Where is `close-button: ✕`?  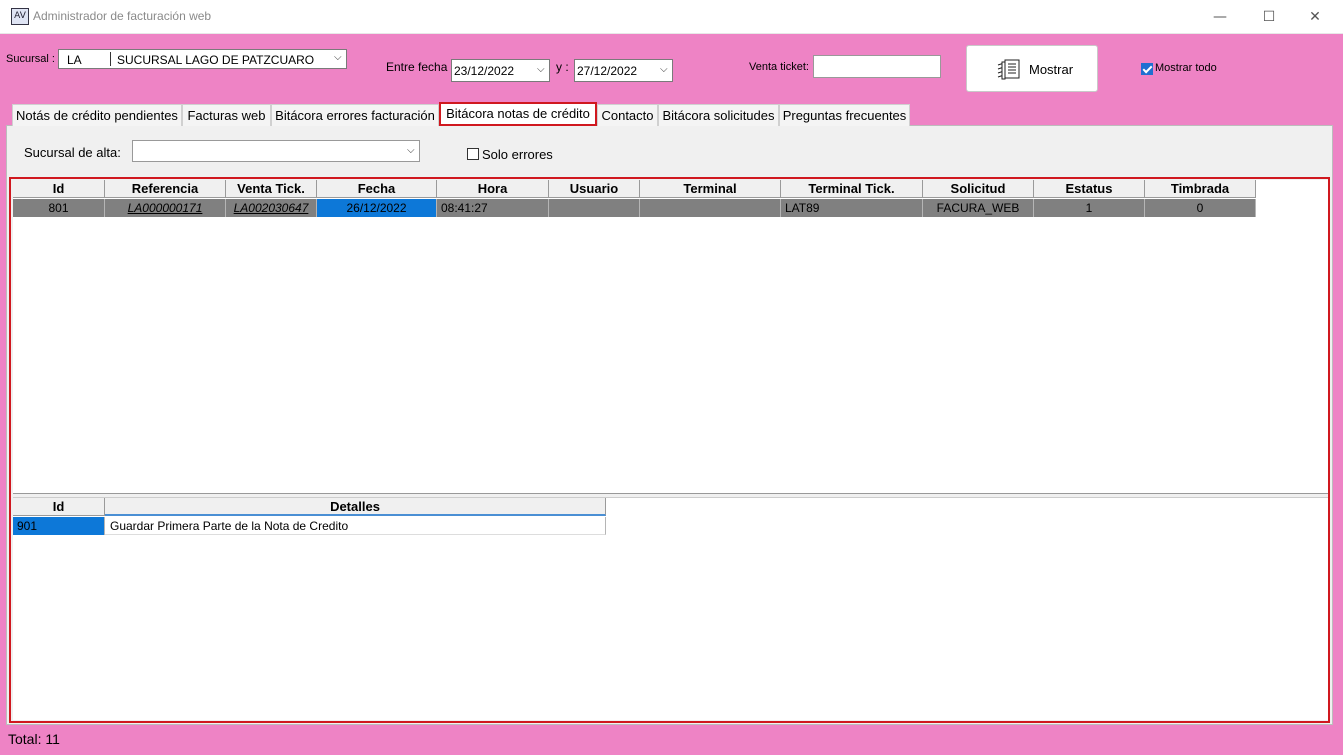
close-button: ✕ is located at coordinates (1315, 17).